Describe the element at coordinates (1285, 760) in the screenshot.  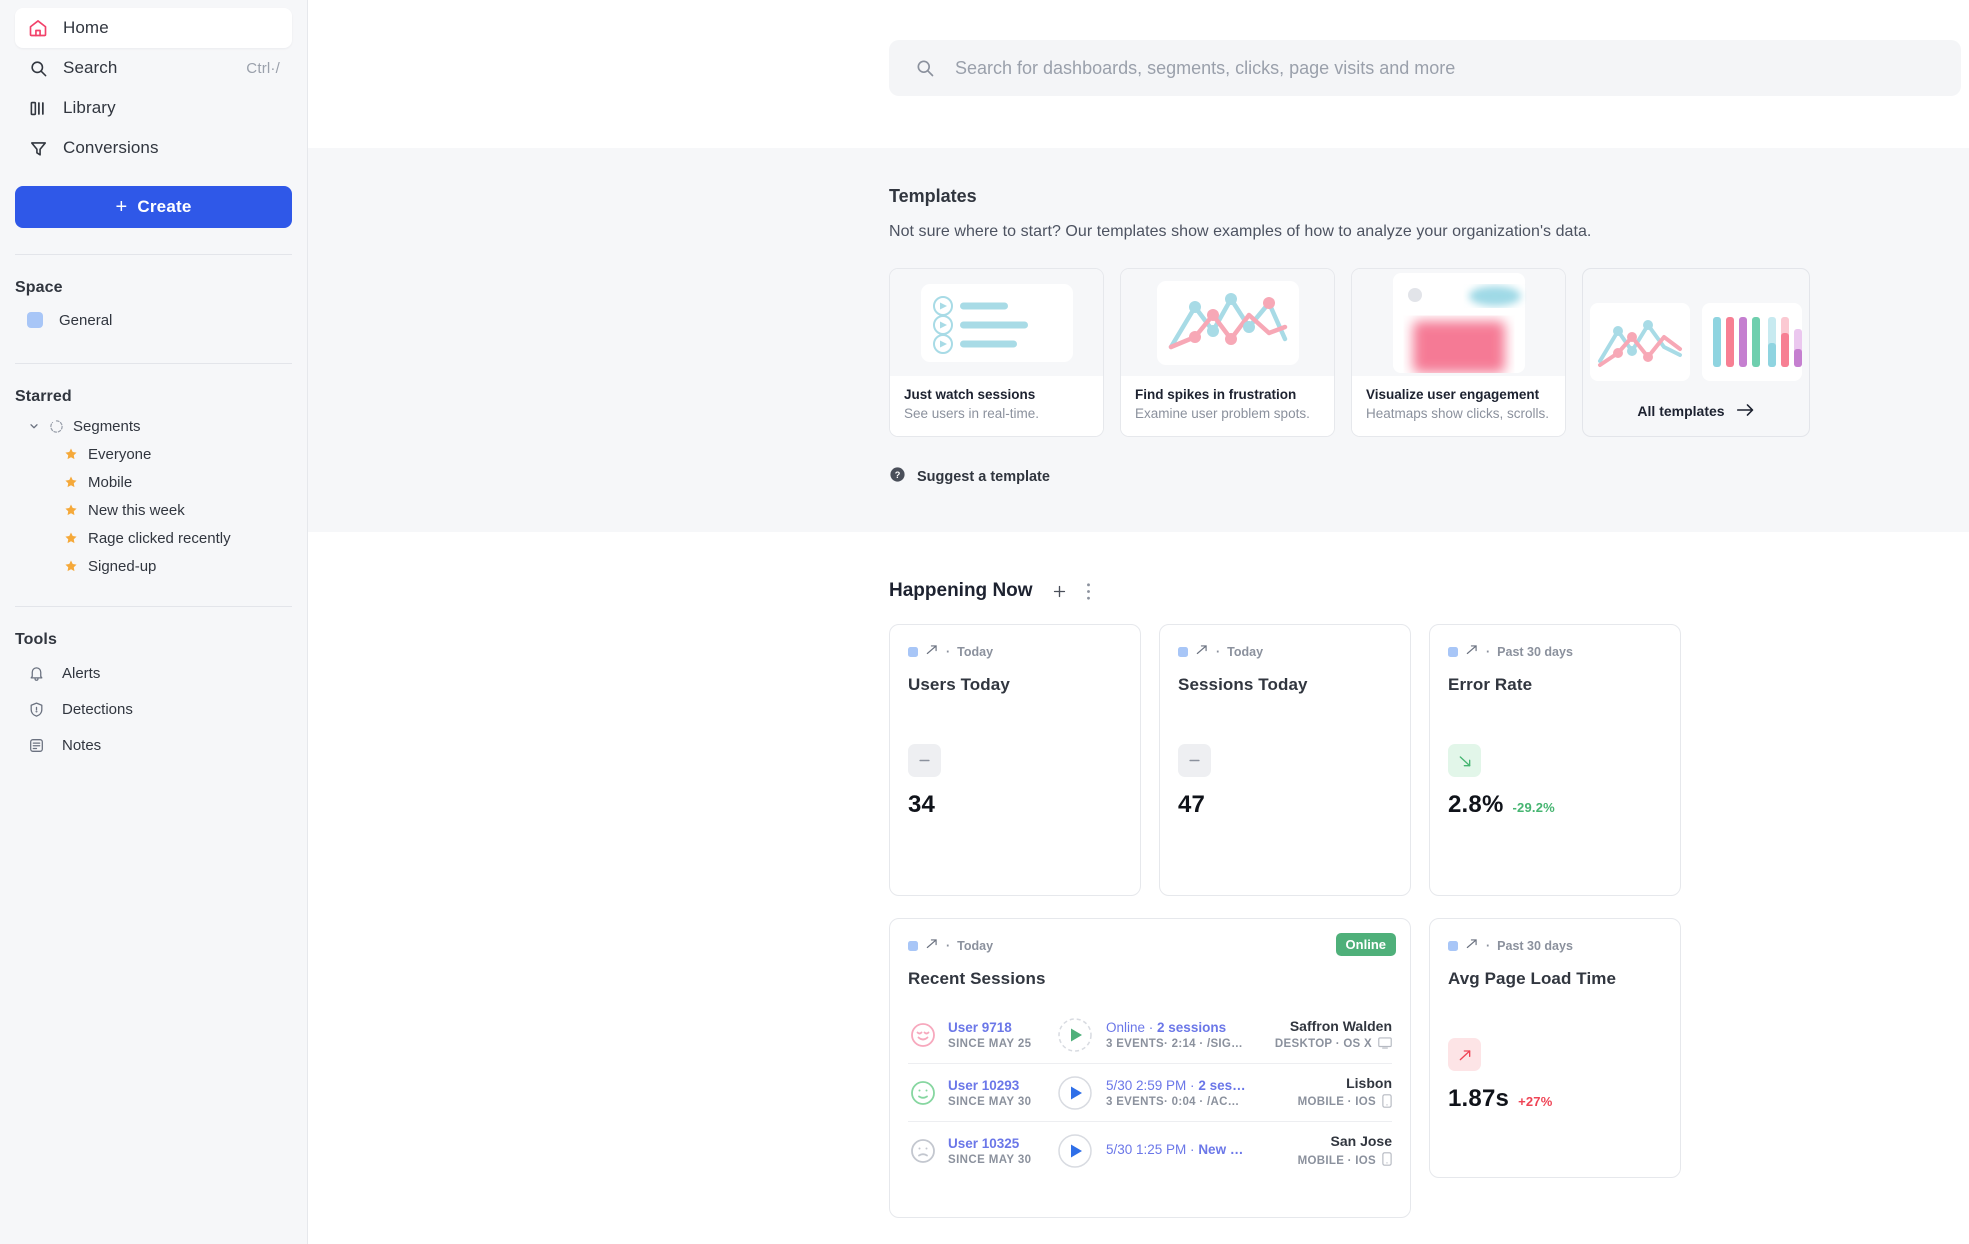
I see `metric-card-sessions-today: · Today Sessions Today 47` at that location.